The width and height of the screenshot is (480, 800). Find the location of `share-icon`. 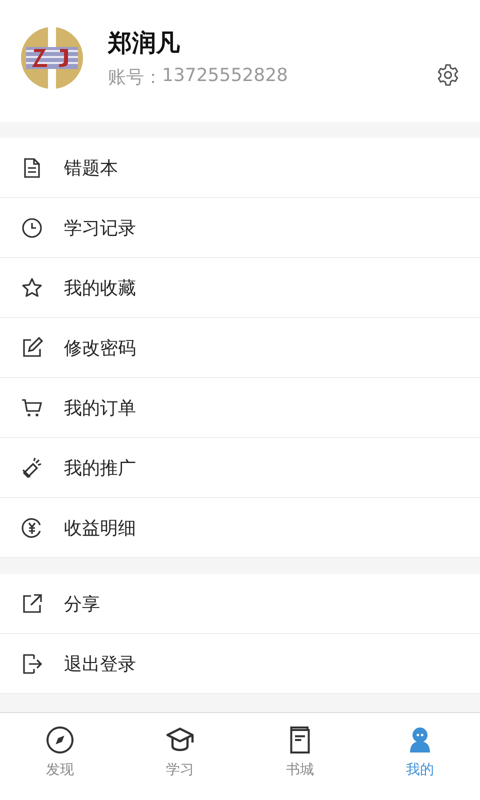

share-icon is located at coordinates (32, 604).